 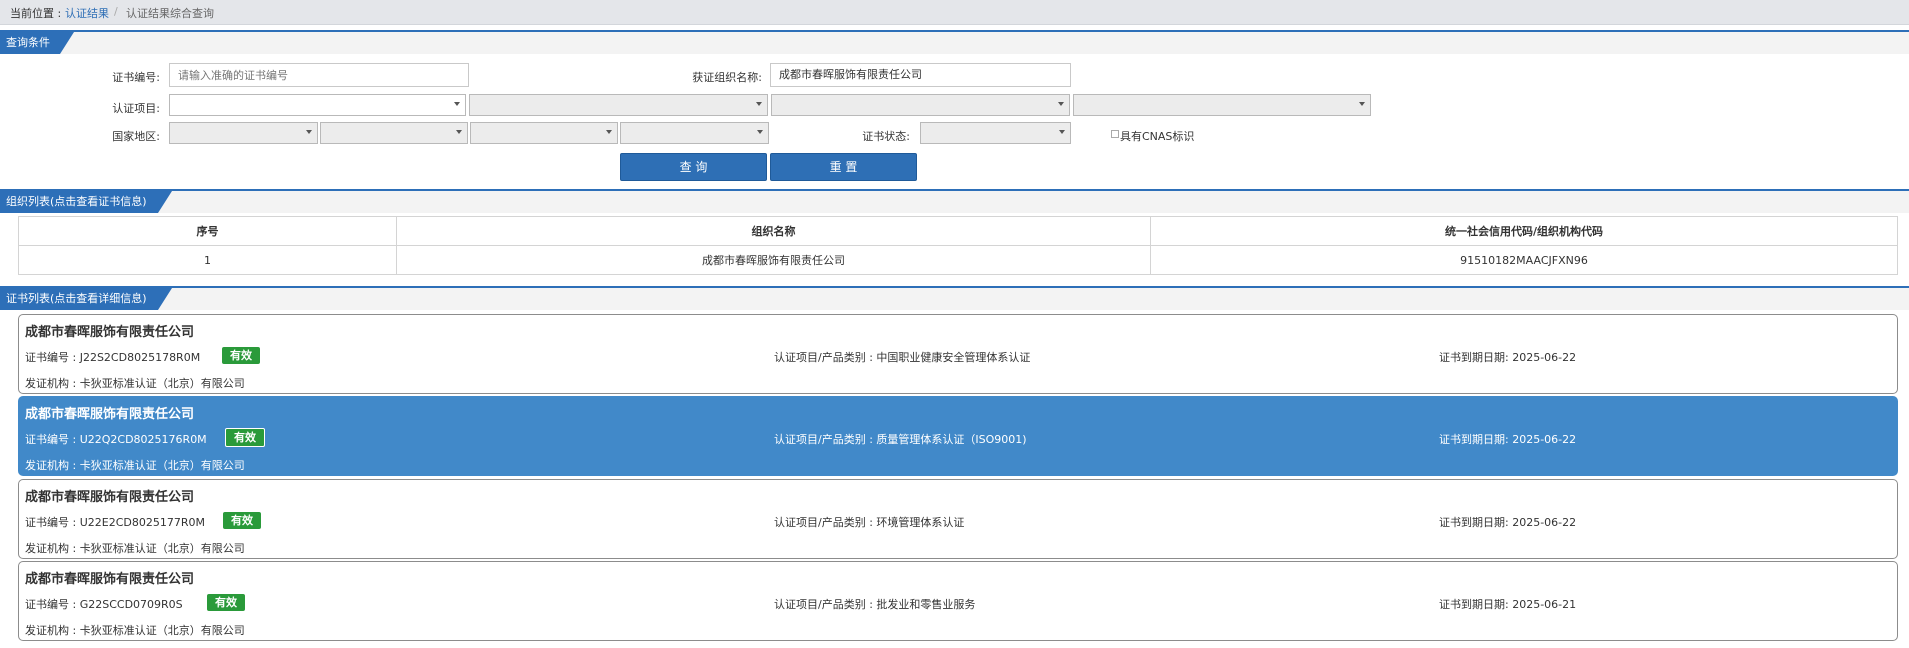 I want to click on org-name-label: 获证组织名称:, so click(x=727, y=77).